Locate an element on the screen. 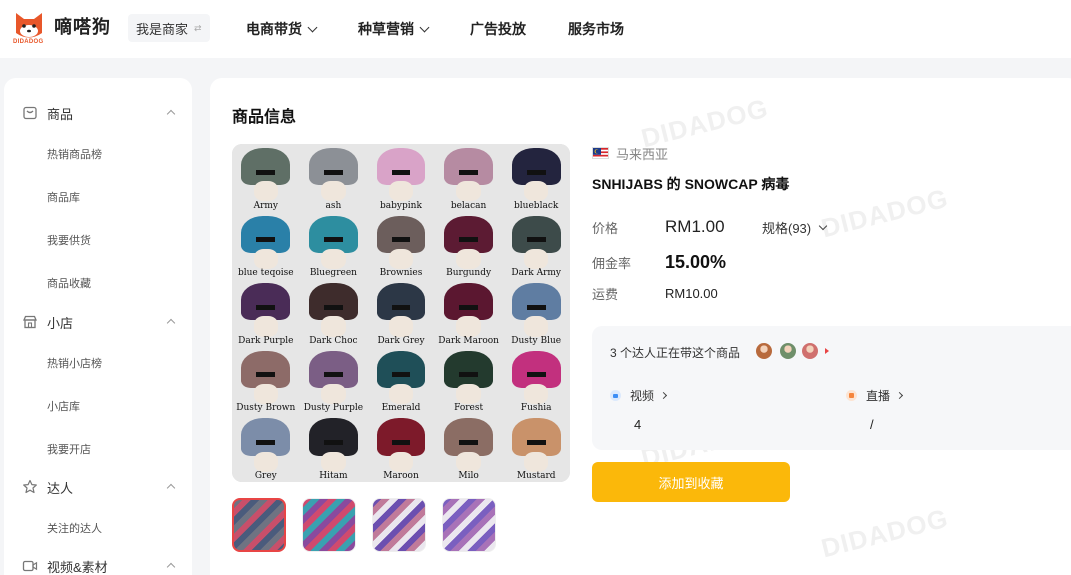 The width and height of the screenshot is (1071, 575). swatch-name: Dark Grey is located at coordinates (401, 340).